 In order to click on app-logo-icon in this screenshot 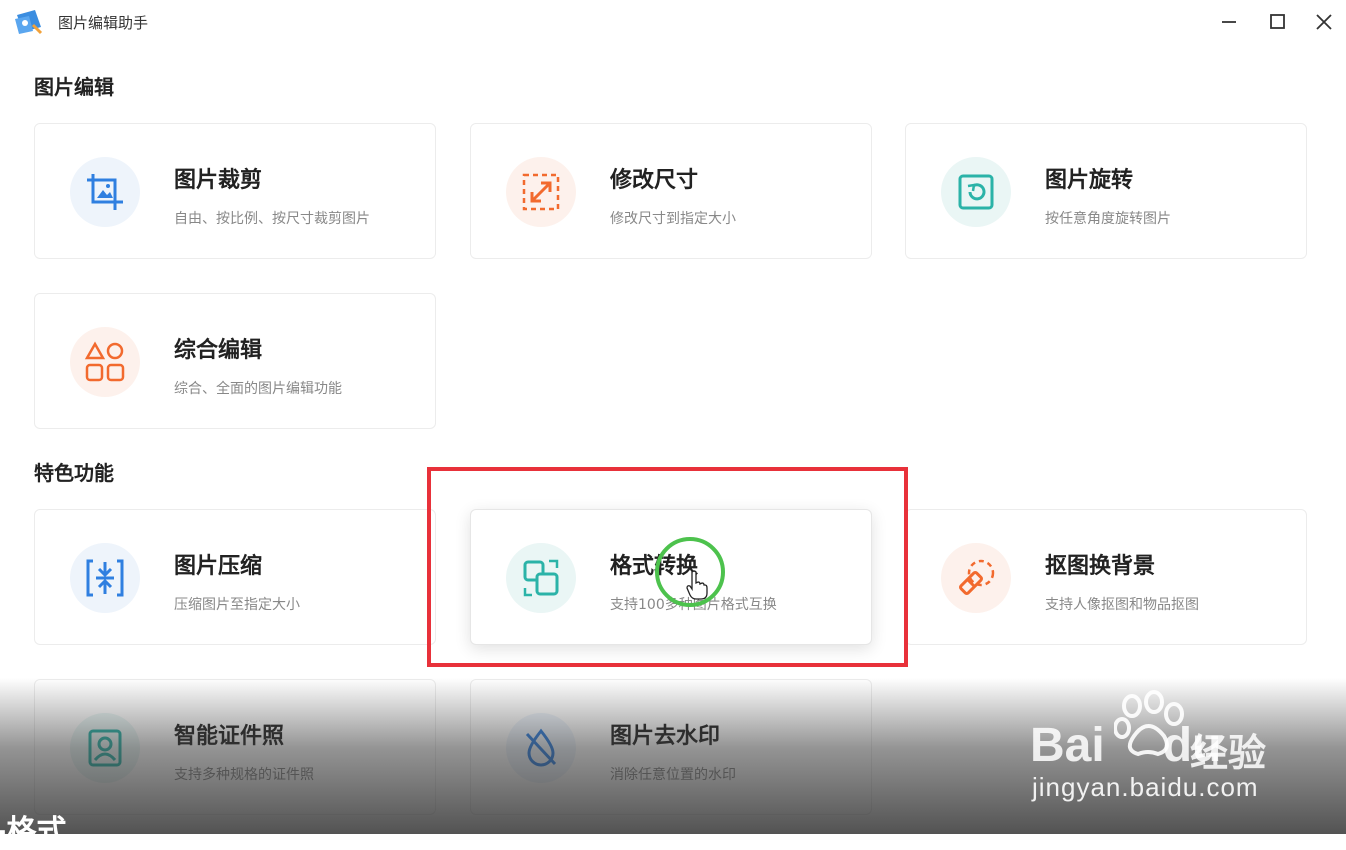, I will do `click(29, 22)`.